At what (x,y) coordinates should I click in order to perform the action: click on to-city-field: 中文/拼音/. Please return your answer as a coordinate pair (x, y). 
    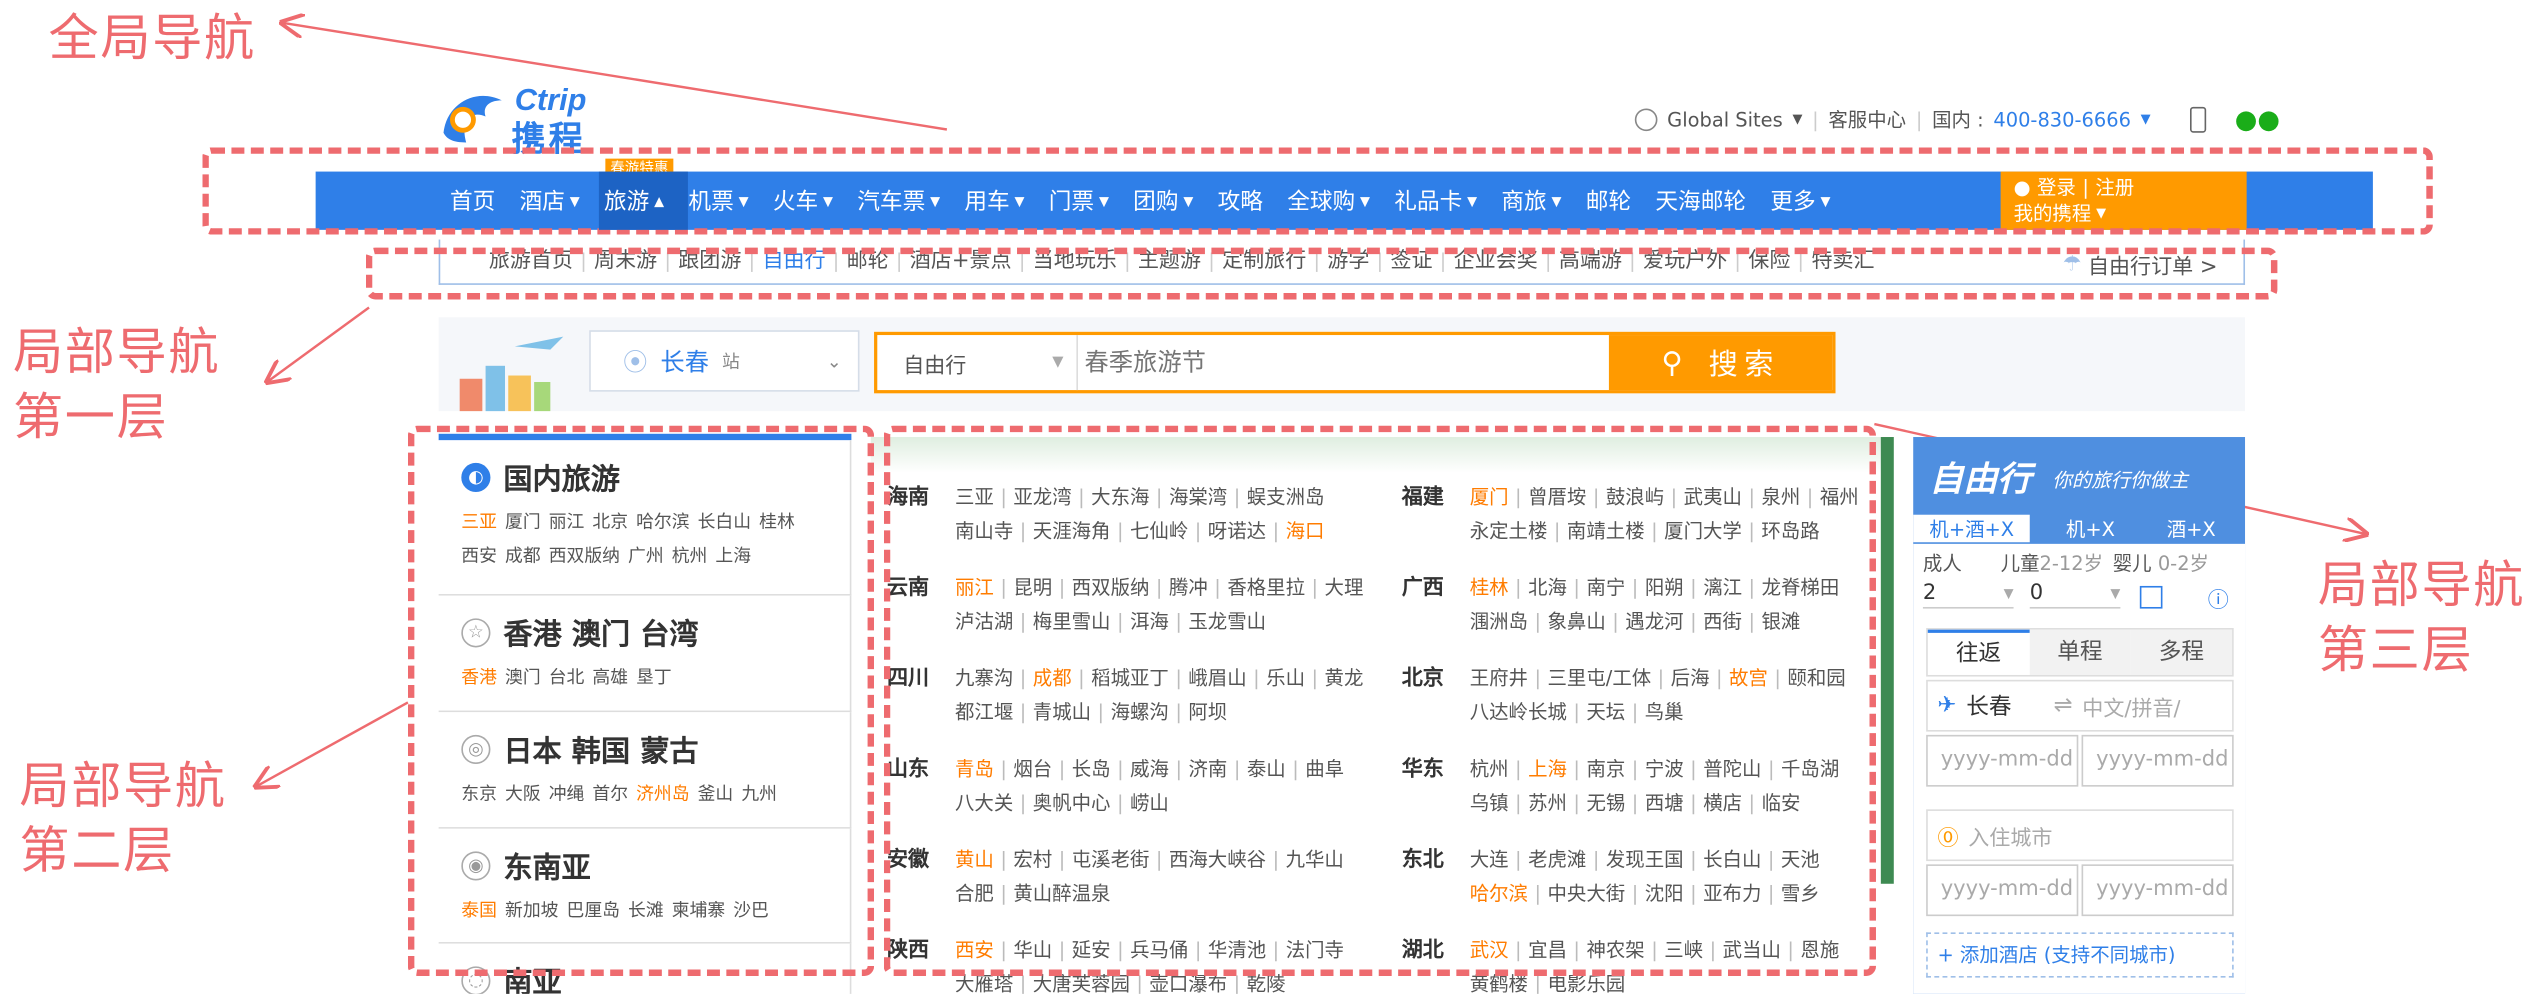
    Looking at the image, I should click on (2131, 705).